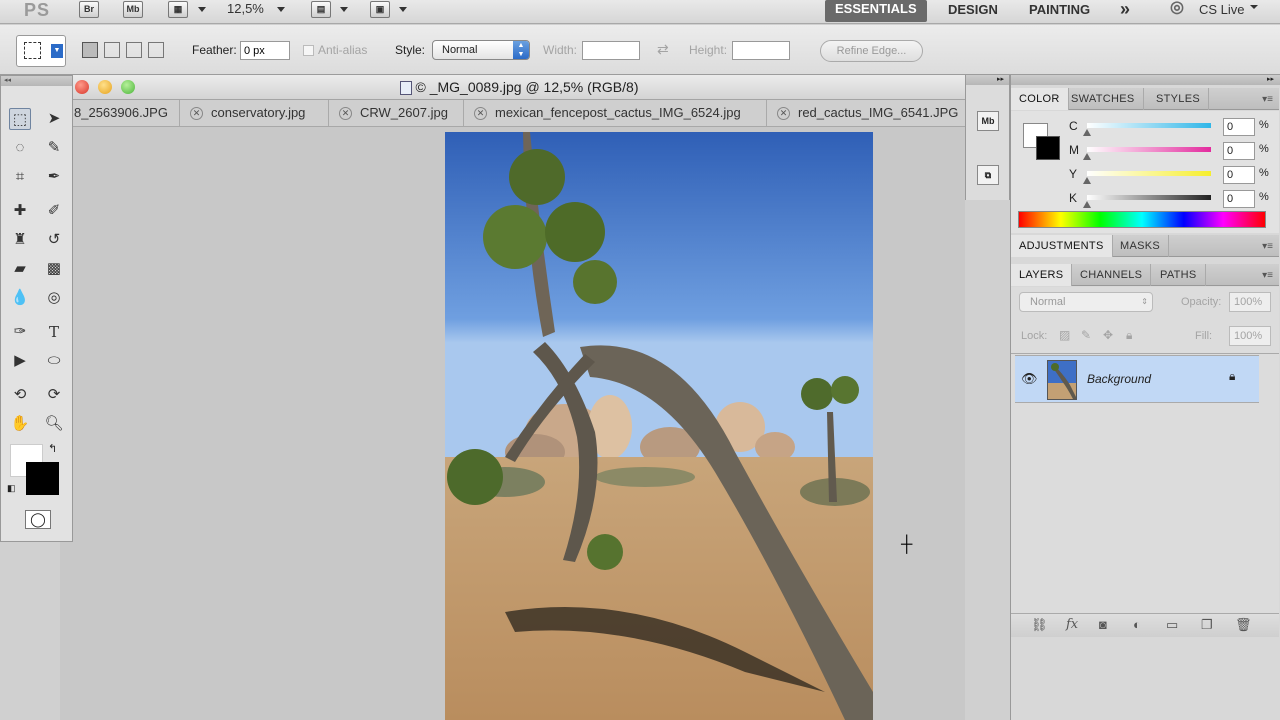  What do you see at coordinates (128, 87) in the screenshot?
I see `zoom-window-button` at bounding box center [128, 87].